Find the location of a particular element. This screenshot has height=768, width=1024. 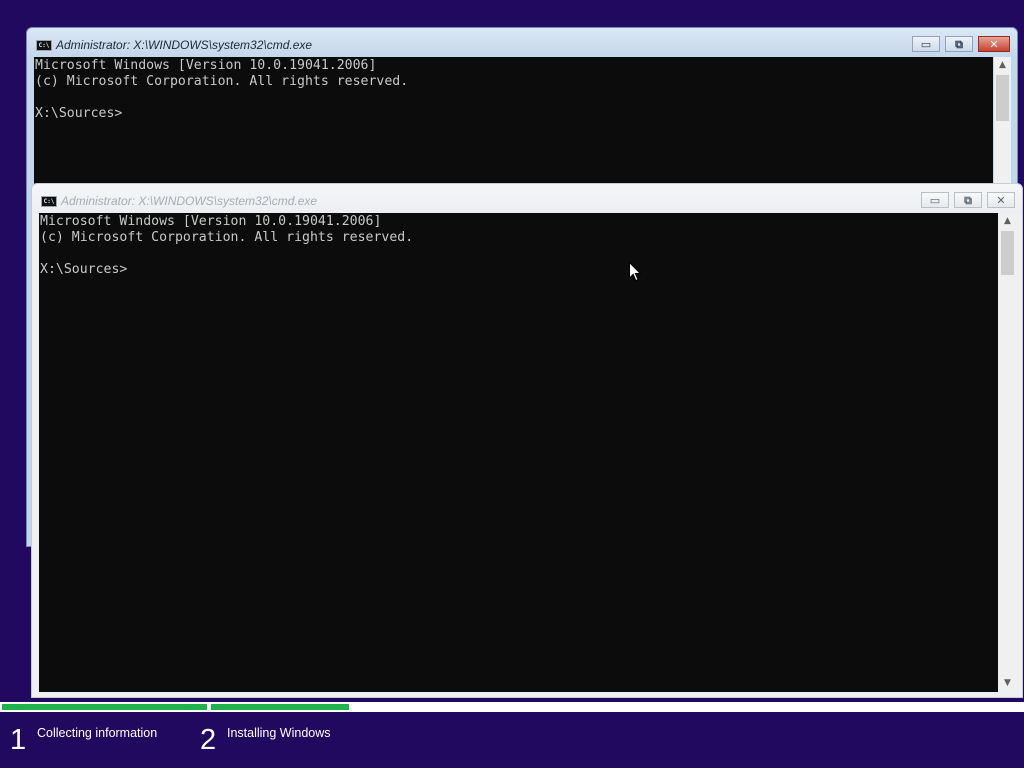

mouse-pointer-icon is located at coordinates (635, 272).